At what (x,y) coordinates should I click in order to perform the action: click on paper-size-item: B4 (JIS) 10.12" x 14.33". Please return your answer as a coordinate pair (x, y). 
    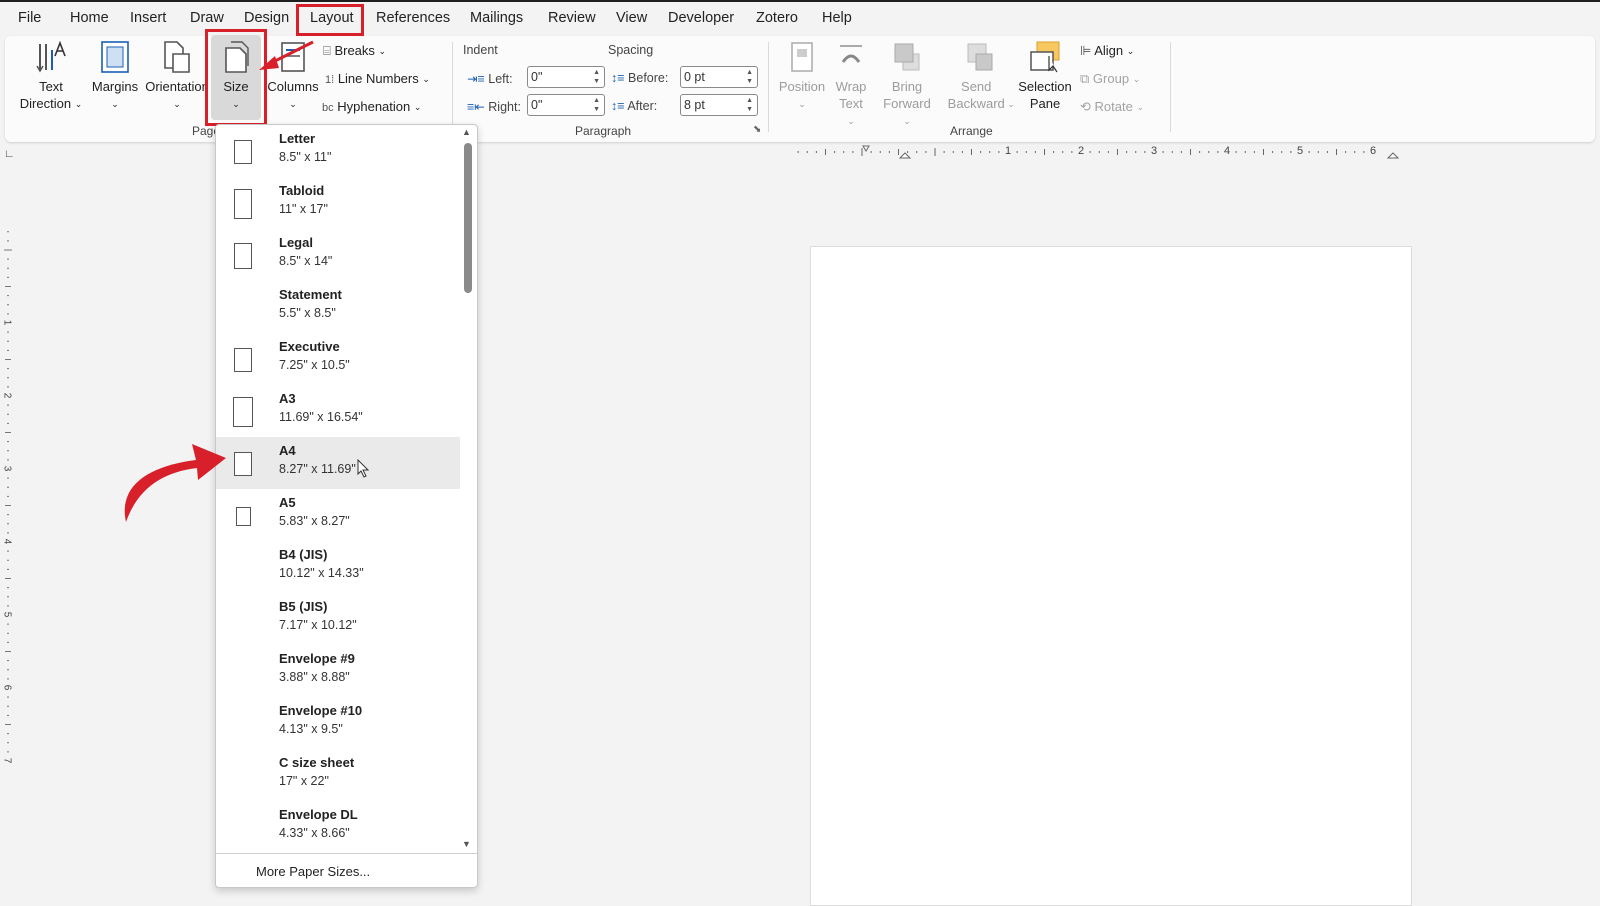
    Looking at the image, I should click on (338, 567).